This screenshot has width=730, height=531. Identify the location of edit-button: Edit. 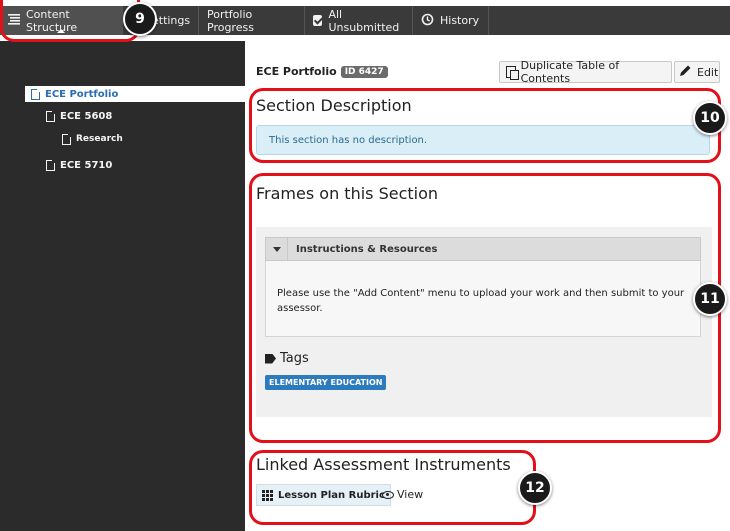
(697, 72).